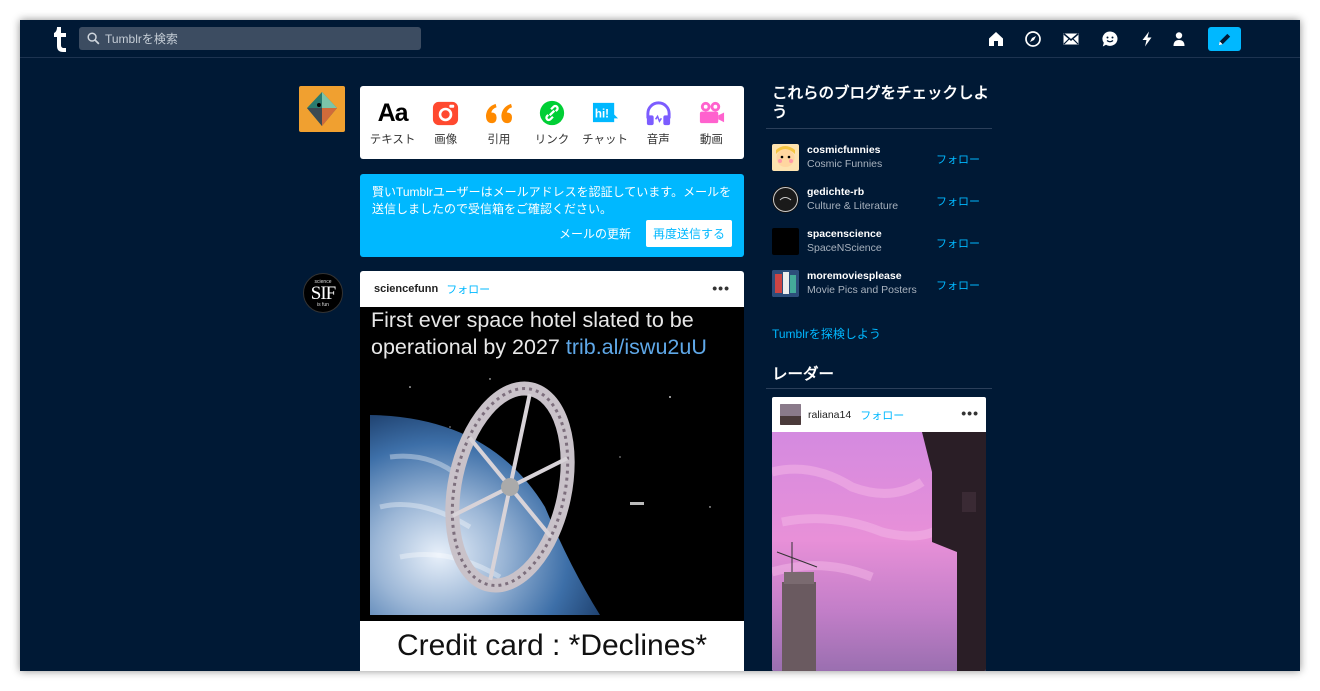  What do you see at coordinates (60, 39) in the screenshot?
I see `tumblr-logo` at bounding box center [60, 39].